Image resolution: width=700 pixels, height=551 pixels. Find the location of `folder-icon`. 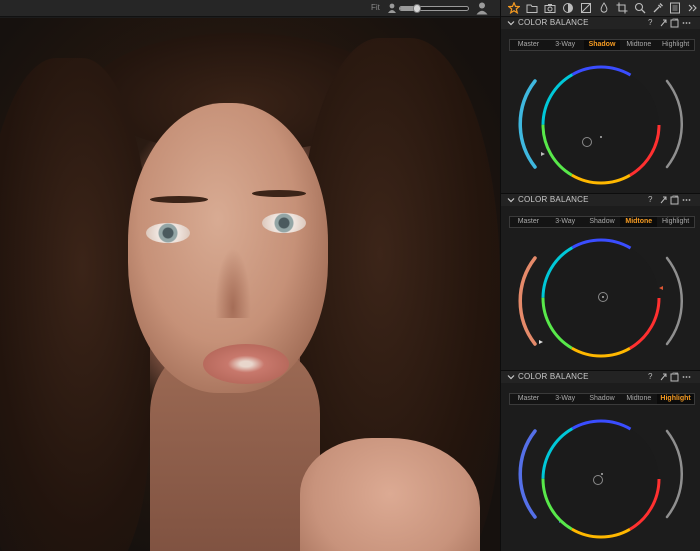

folder-icon is located at coordinates (532, 8).